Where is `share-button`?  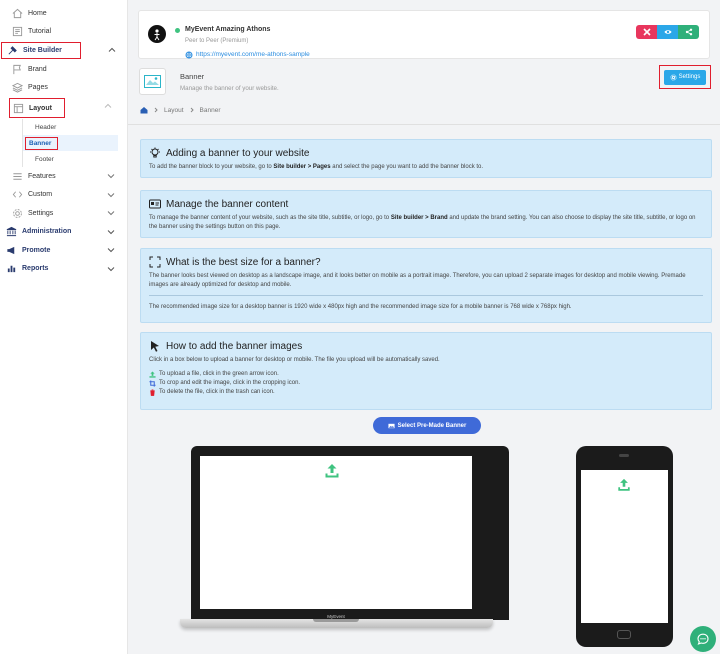 share-button is located at coordinates (688, 32).